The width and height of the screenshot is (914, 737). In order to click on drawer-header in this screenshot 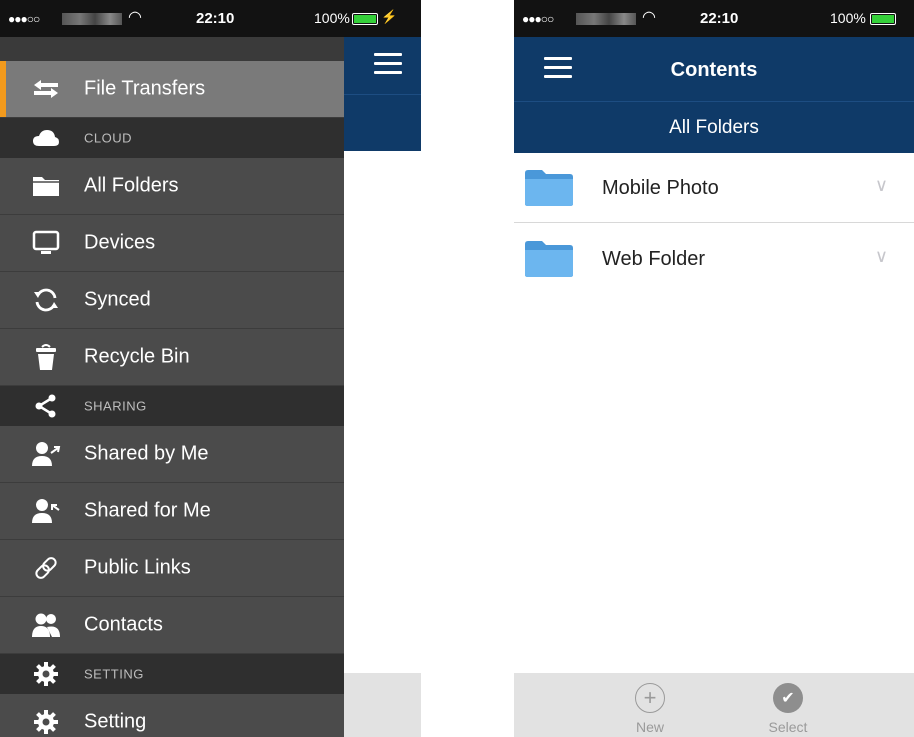, I will do `click(172, 49)`.